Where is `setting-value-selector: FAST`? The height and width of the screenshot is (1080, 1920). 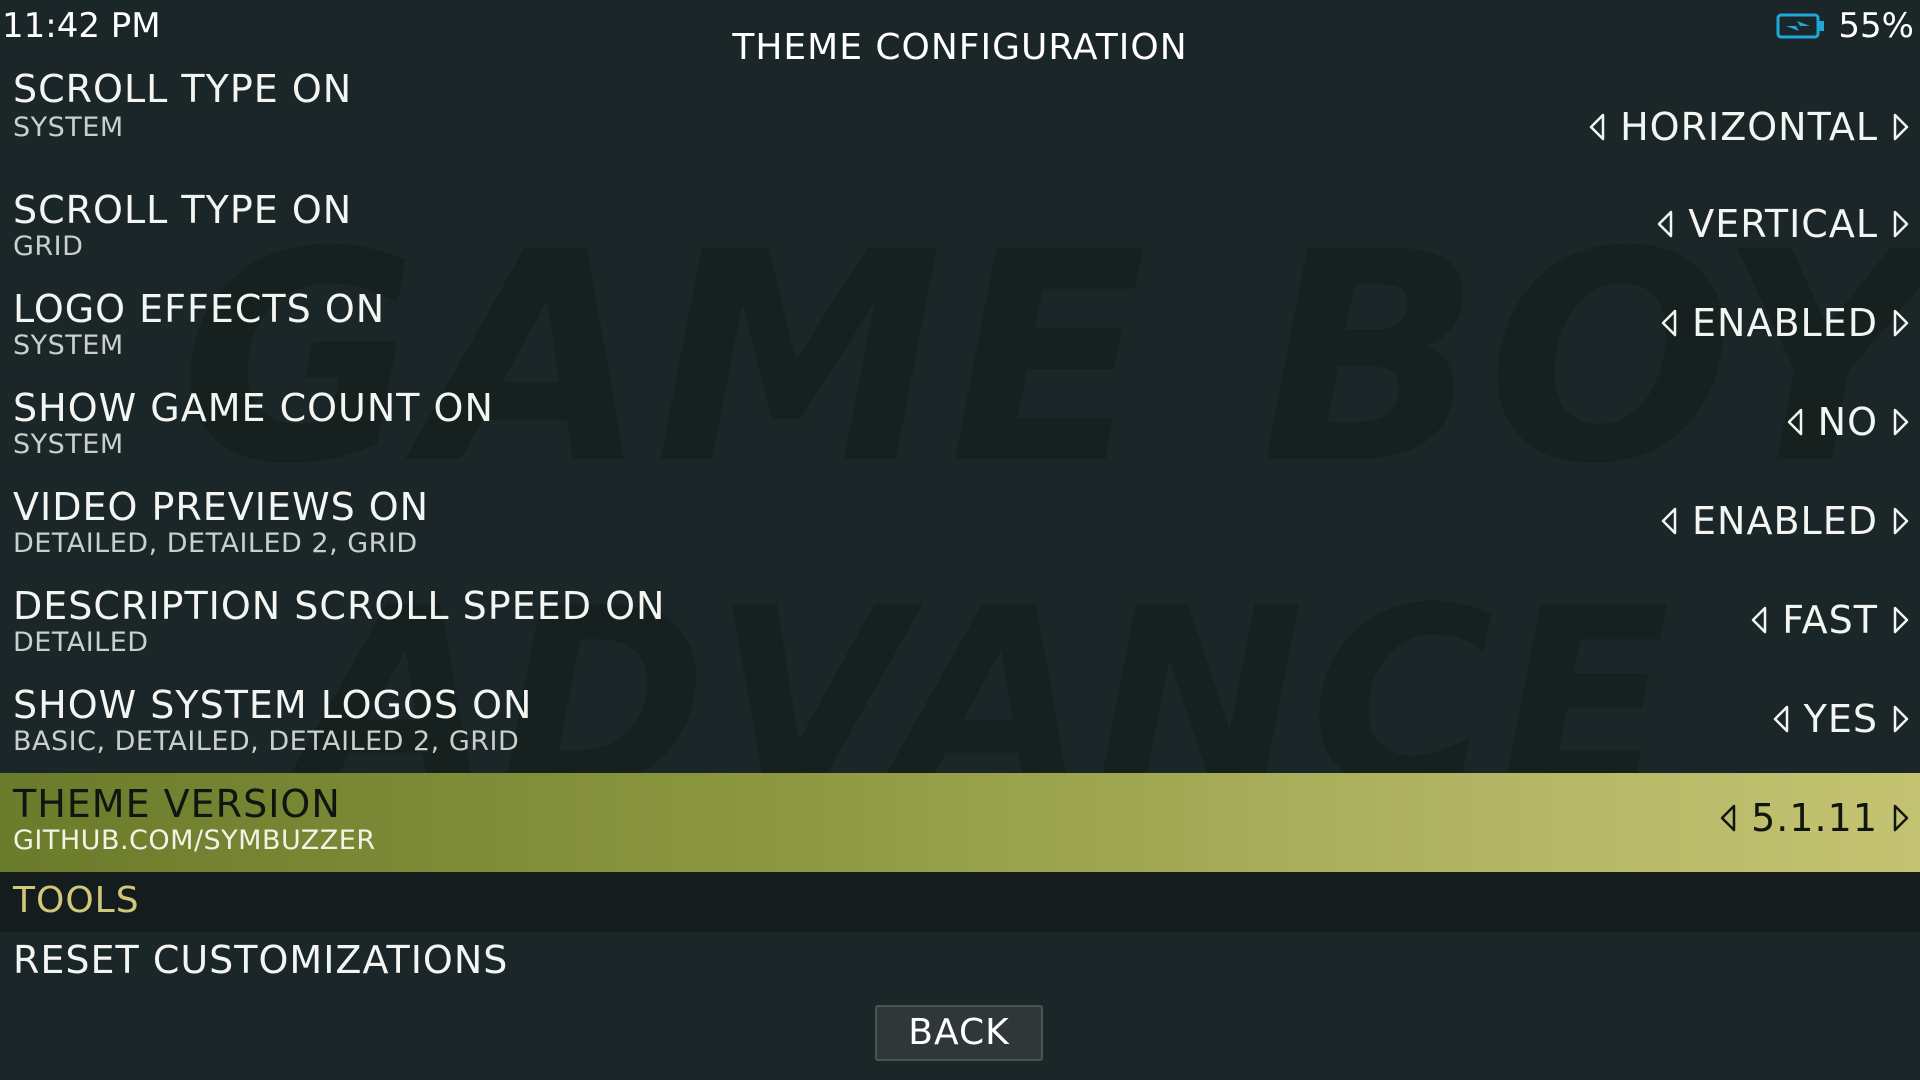
setting-value-selector: FAST is located at coordinates (1830, 620).